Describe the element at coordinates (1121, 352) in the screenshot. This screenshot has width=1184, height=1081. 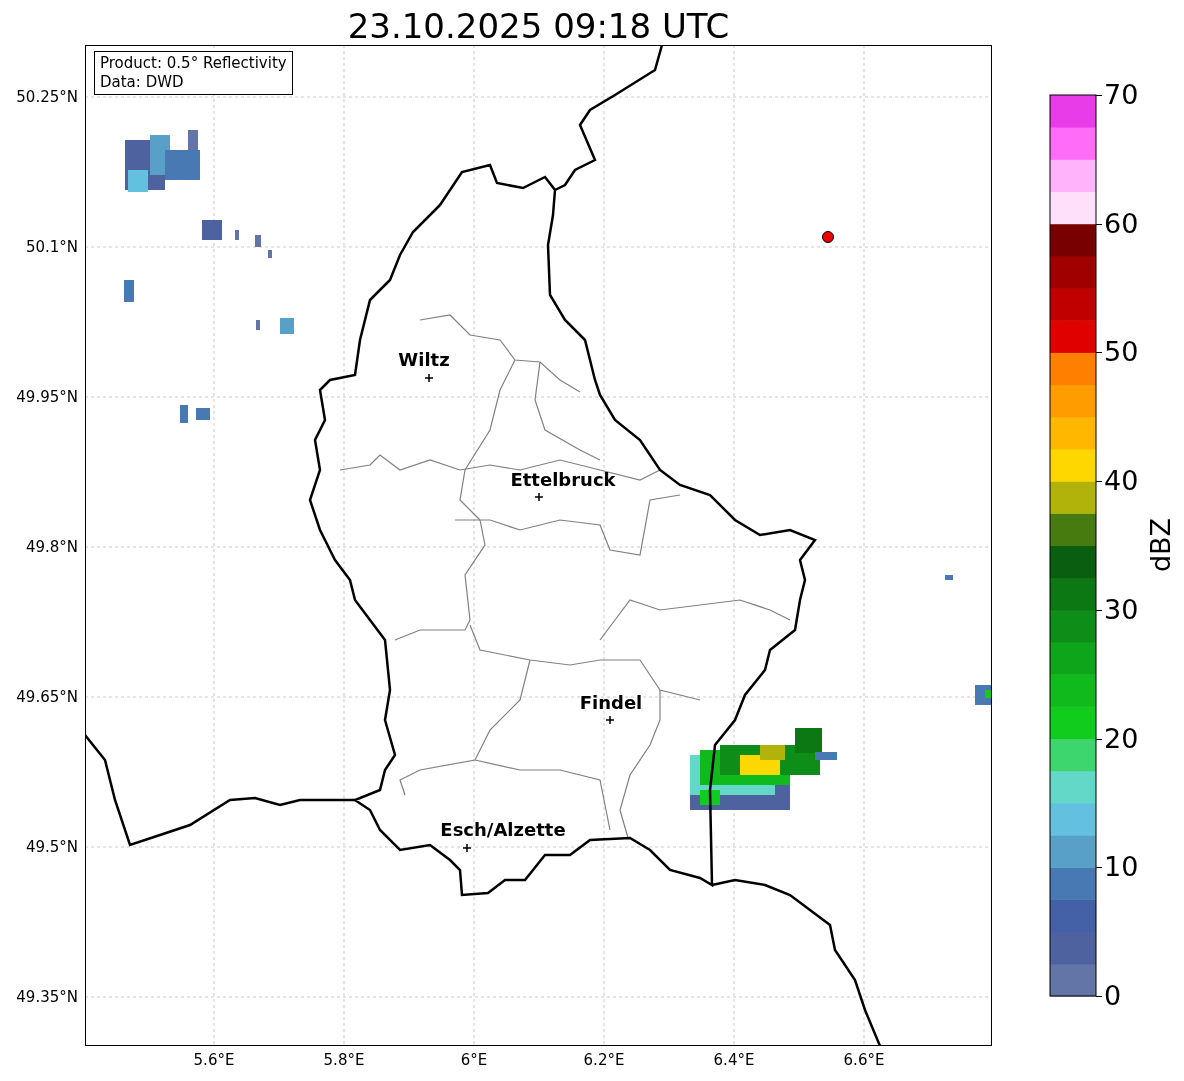
I see `colorbar-tick-label: 50` at that location.